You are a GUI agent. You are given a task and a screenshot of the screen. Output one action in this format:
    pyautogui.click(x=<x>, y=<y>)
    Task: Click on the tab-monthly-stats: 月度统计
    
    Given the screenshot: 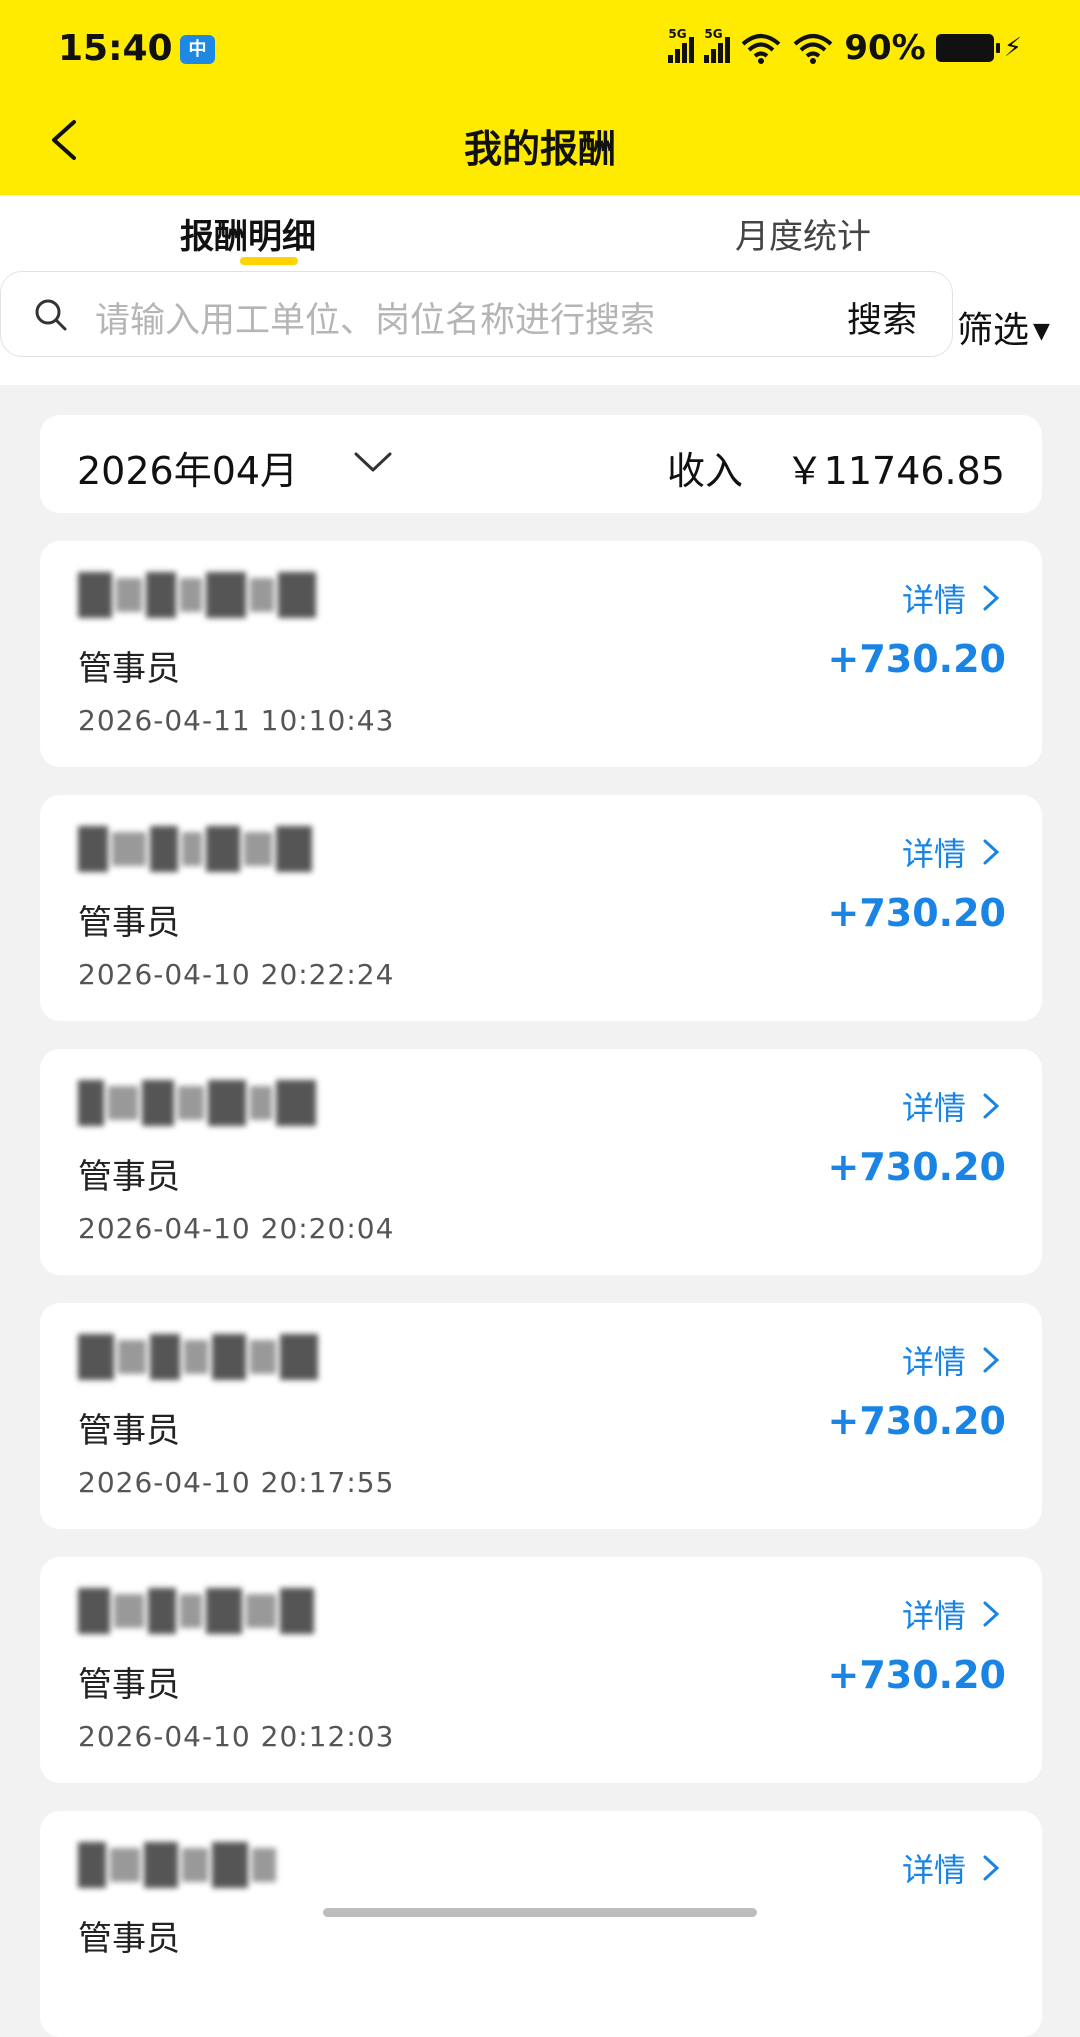 What is the action you would take?
    pyautogui.click(x=803, y=233)
    